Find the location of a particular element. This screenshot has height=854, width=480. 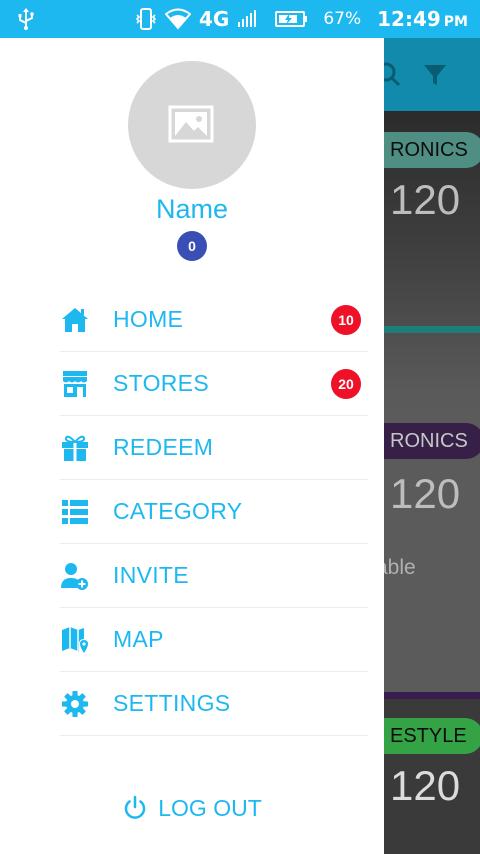

status-bar: 4G 67% 12:49 PM is located at coordinates (240, 19).